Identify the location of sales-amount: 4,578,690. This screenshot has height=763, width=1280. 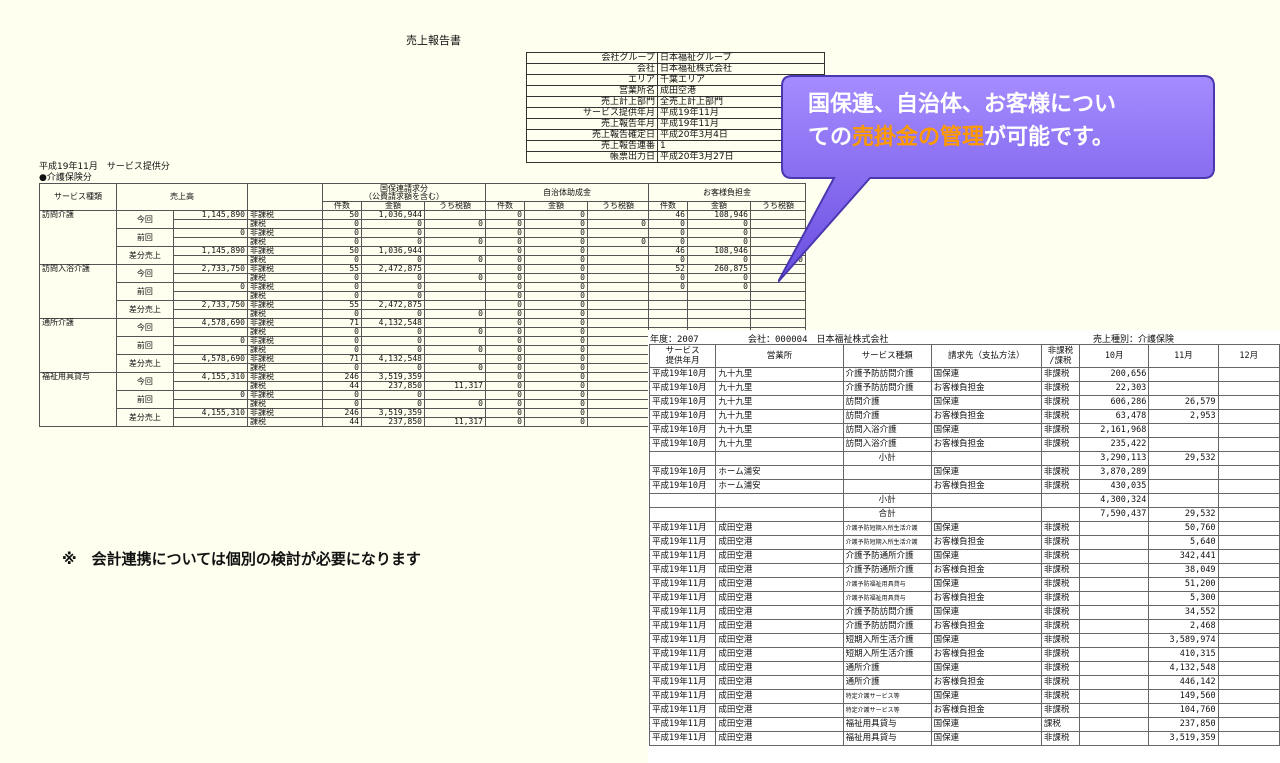
(210, 359).